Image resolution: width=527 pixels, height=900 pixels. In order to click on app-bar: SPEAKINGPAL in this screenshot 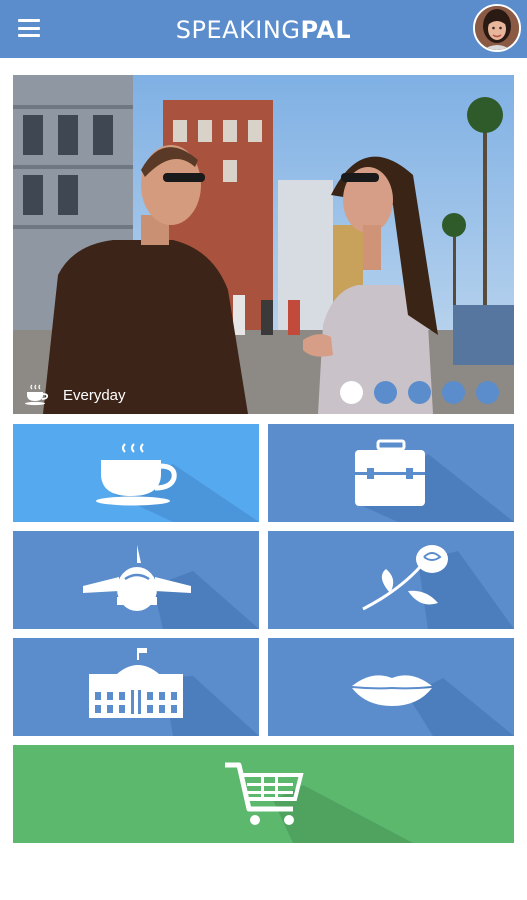, I will do `click(263, 29)`.